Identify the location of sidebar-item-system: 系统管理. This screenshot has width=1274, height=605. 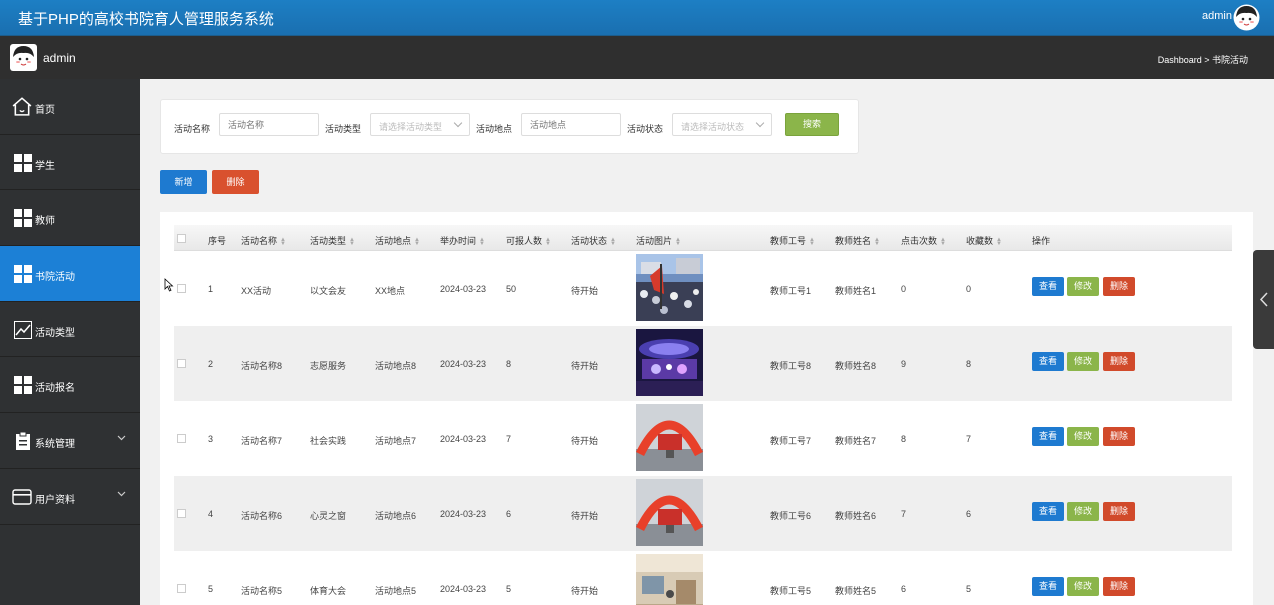
(70, 441).